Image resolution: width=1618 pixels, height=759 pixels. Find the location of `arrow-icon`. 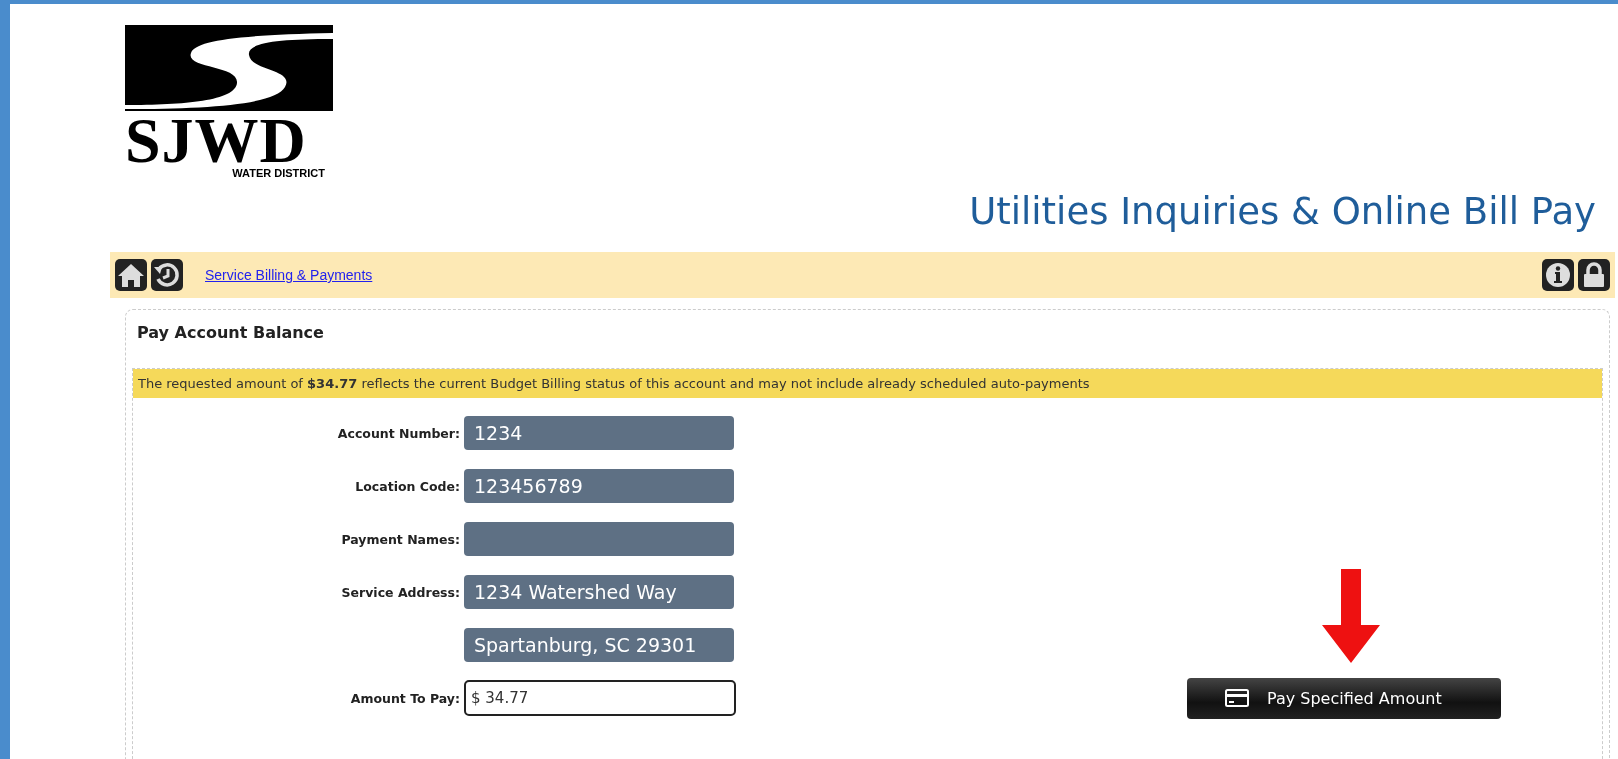

arrow-icon is located at coordinates (1351, 615).